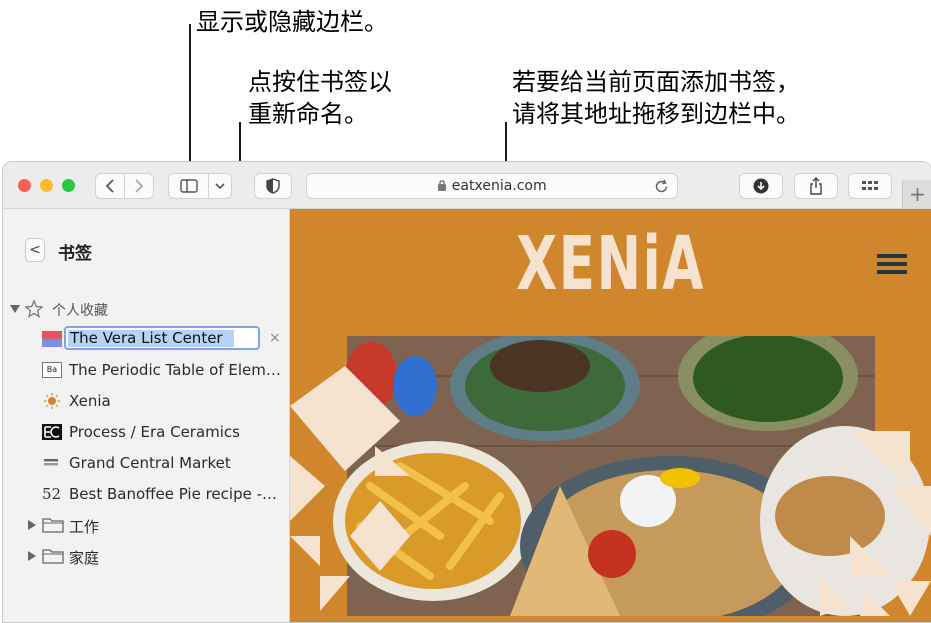 The image size is (931, 623). I want to click on tab-overview-button, so click(870, 186).